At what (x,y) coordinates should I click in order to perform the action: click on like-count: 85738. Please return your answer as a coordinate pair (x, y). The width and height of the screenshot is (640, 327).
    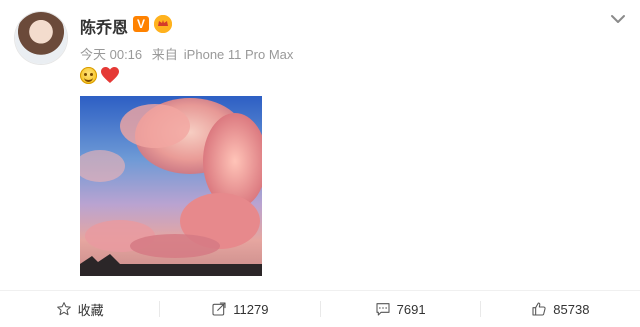
    Looking at the image, I should click on (571, 309).